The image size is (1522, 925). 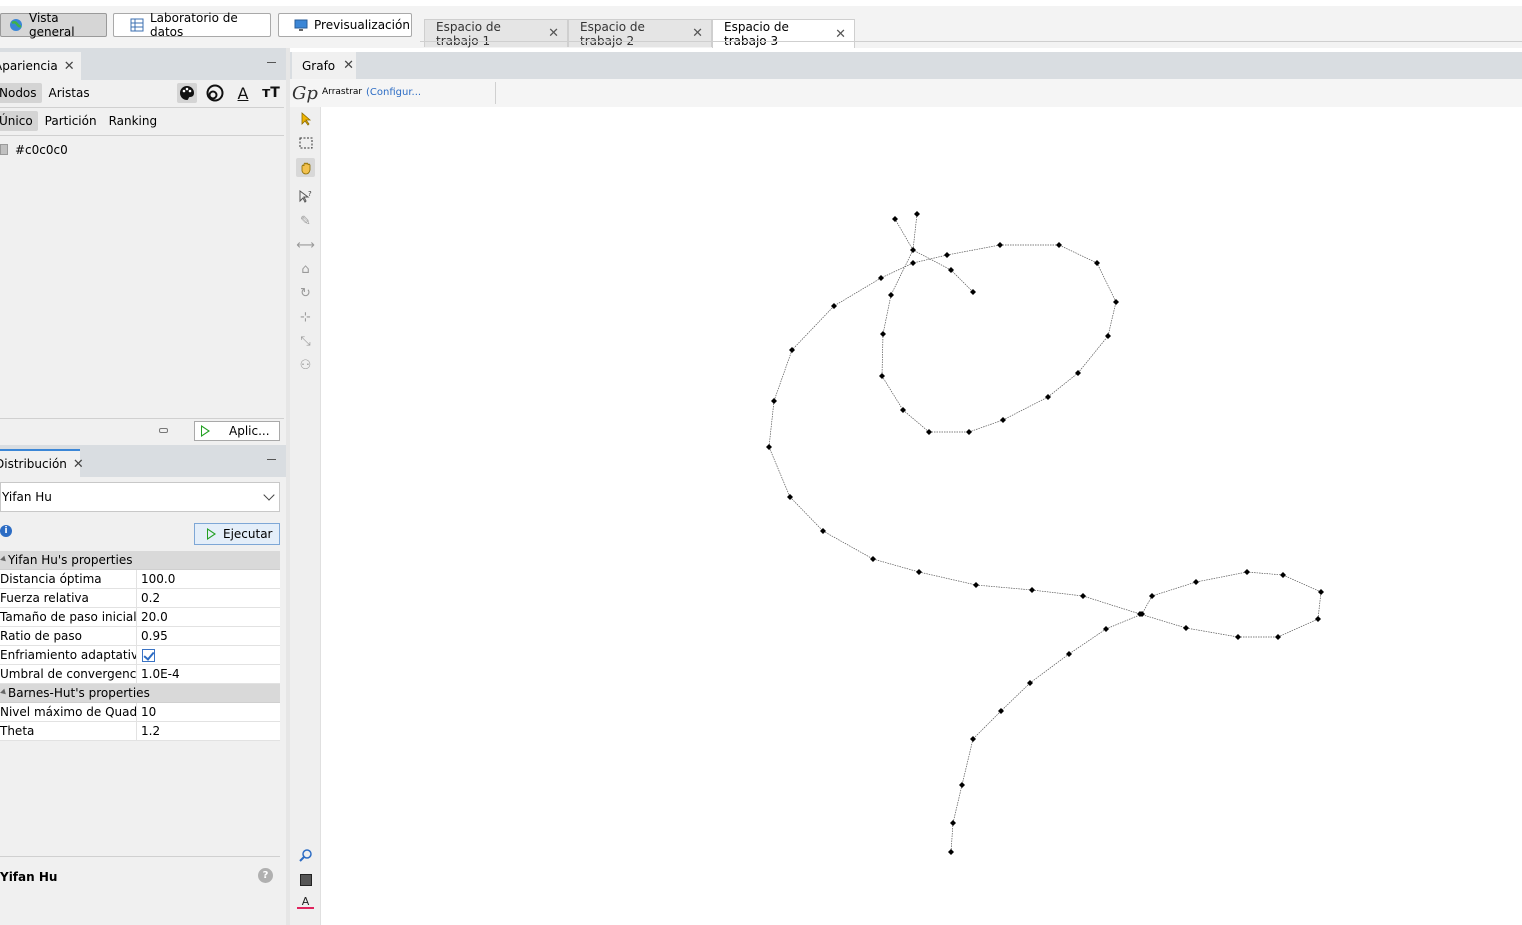 I want to click on edit-graph-icon: ⚇, so click(x=305, y=365).